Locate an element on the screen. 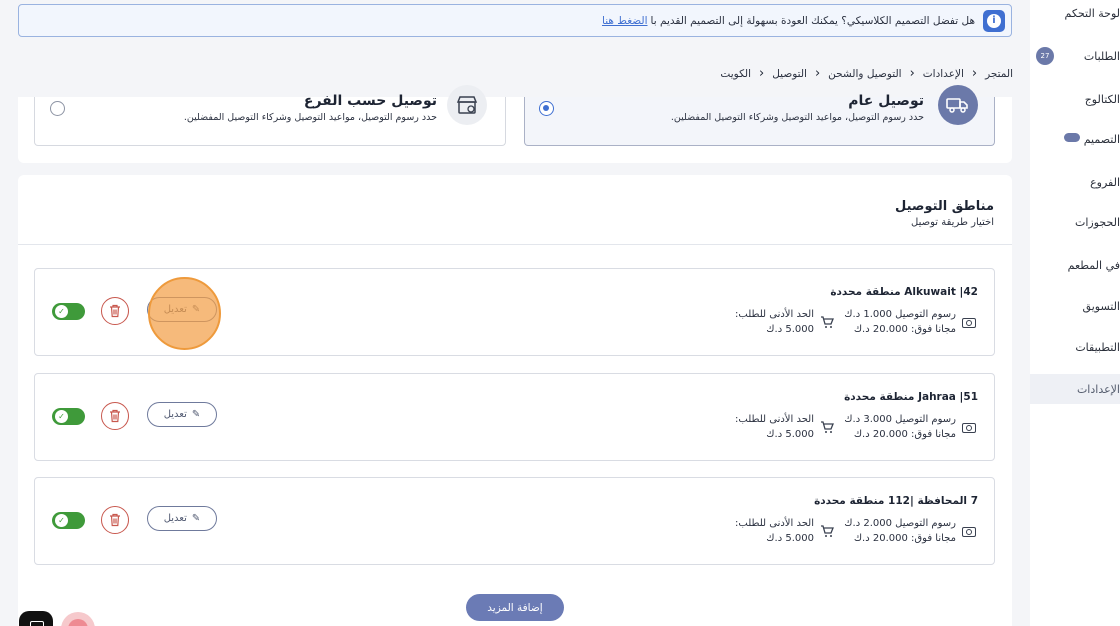 The image size is (1120, 626). store-icon is located at coordinates (467, 105).